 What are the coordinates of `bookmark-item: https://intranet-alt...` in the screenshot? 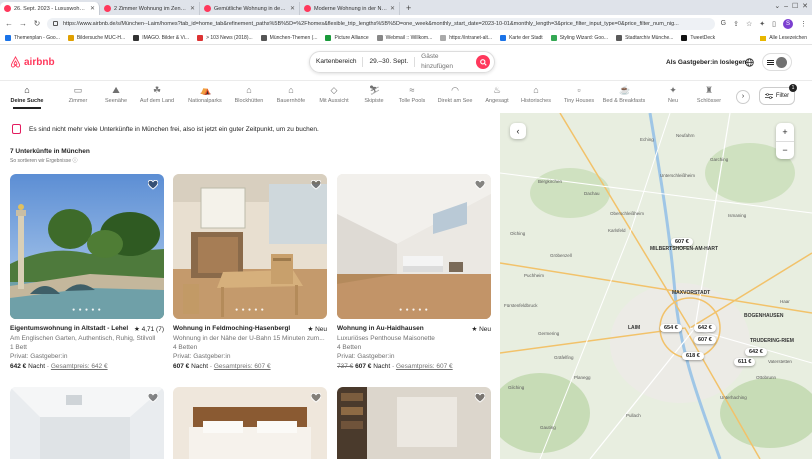 It's located at (466, 38).